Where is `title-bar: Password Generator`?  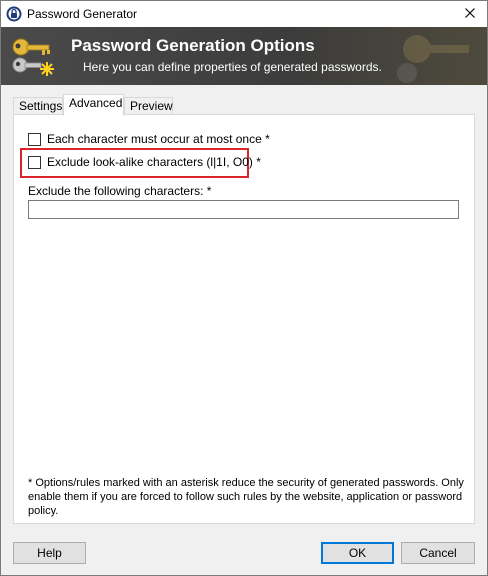 title-bar: Password Generator is located at coordinates (244, 14).